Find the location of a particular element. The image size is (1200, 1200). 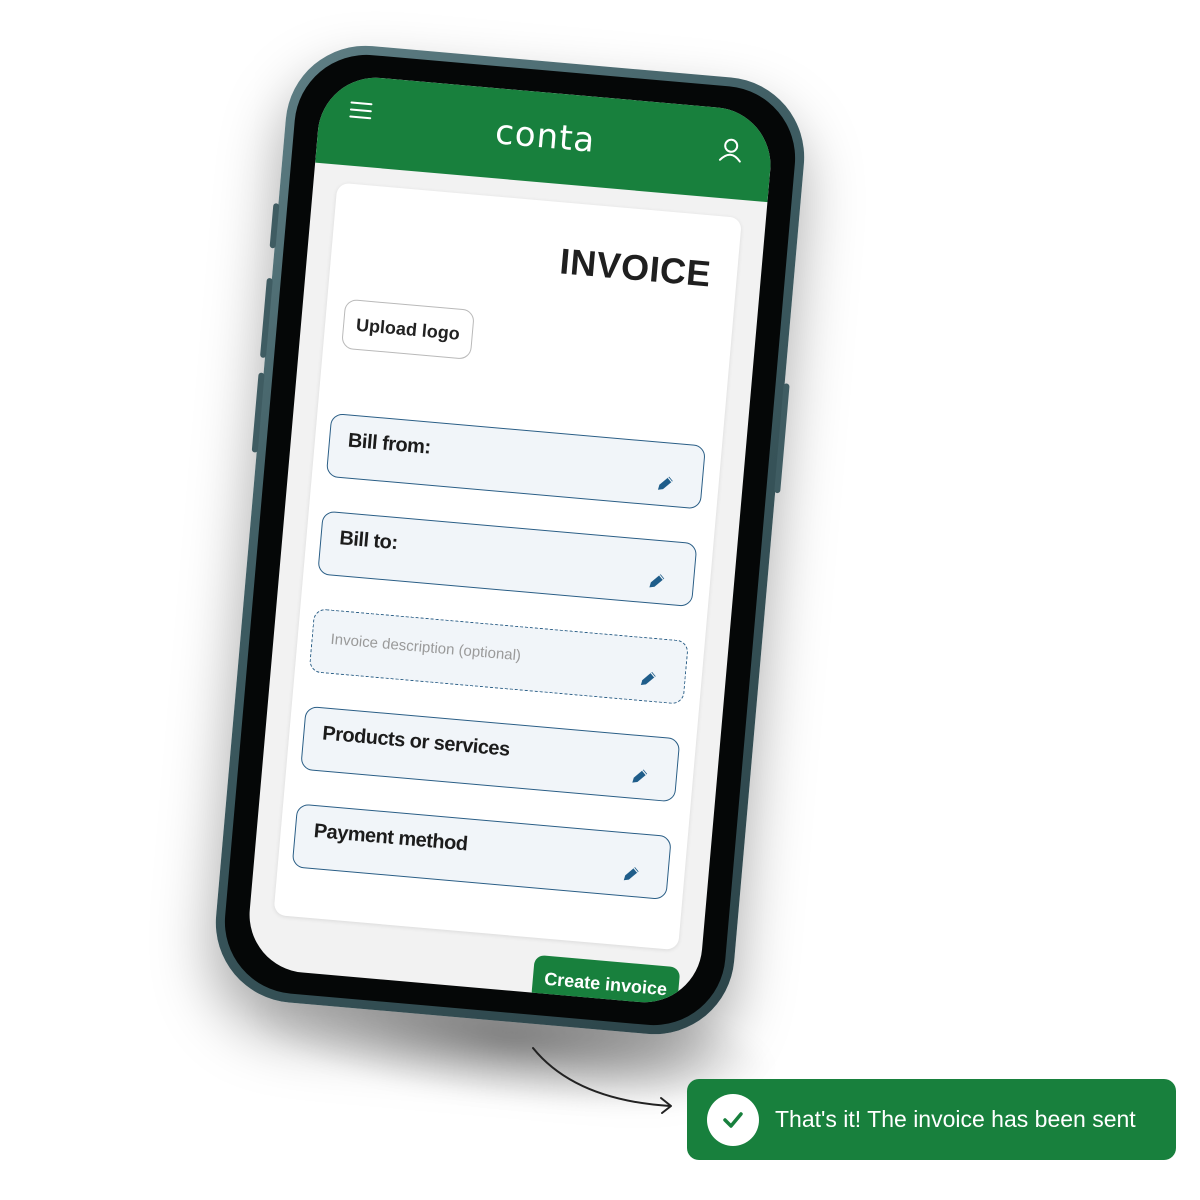

success-toast: That's it! The invoice has been sent is located at coordinates (931, 1119).